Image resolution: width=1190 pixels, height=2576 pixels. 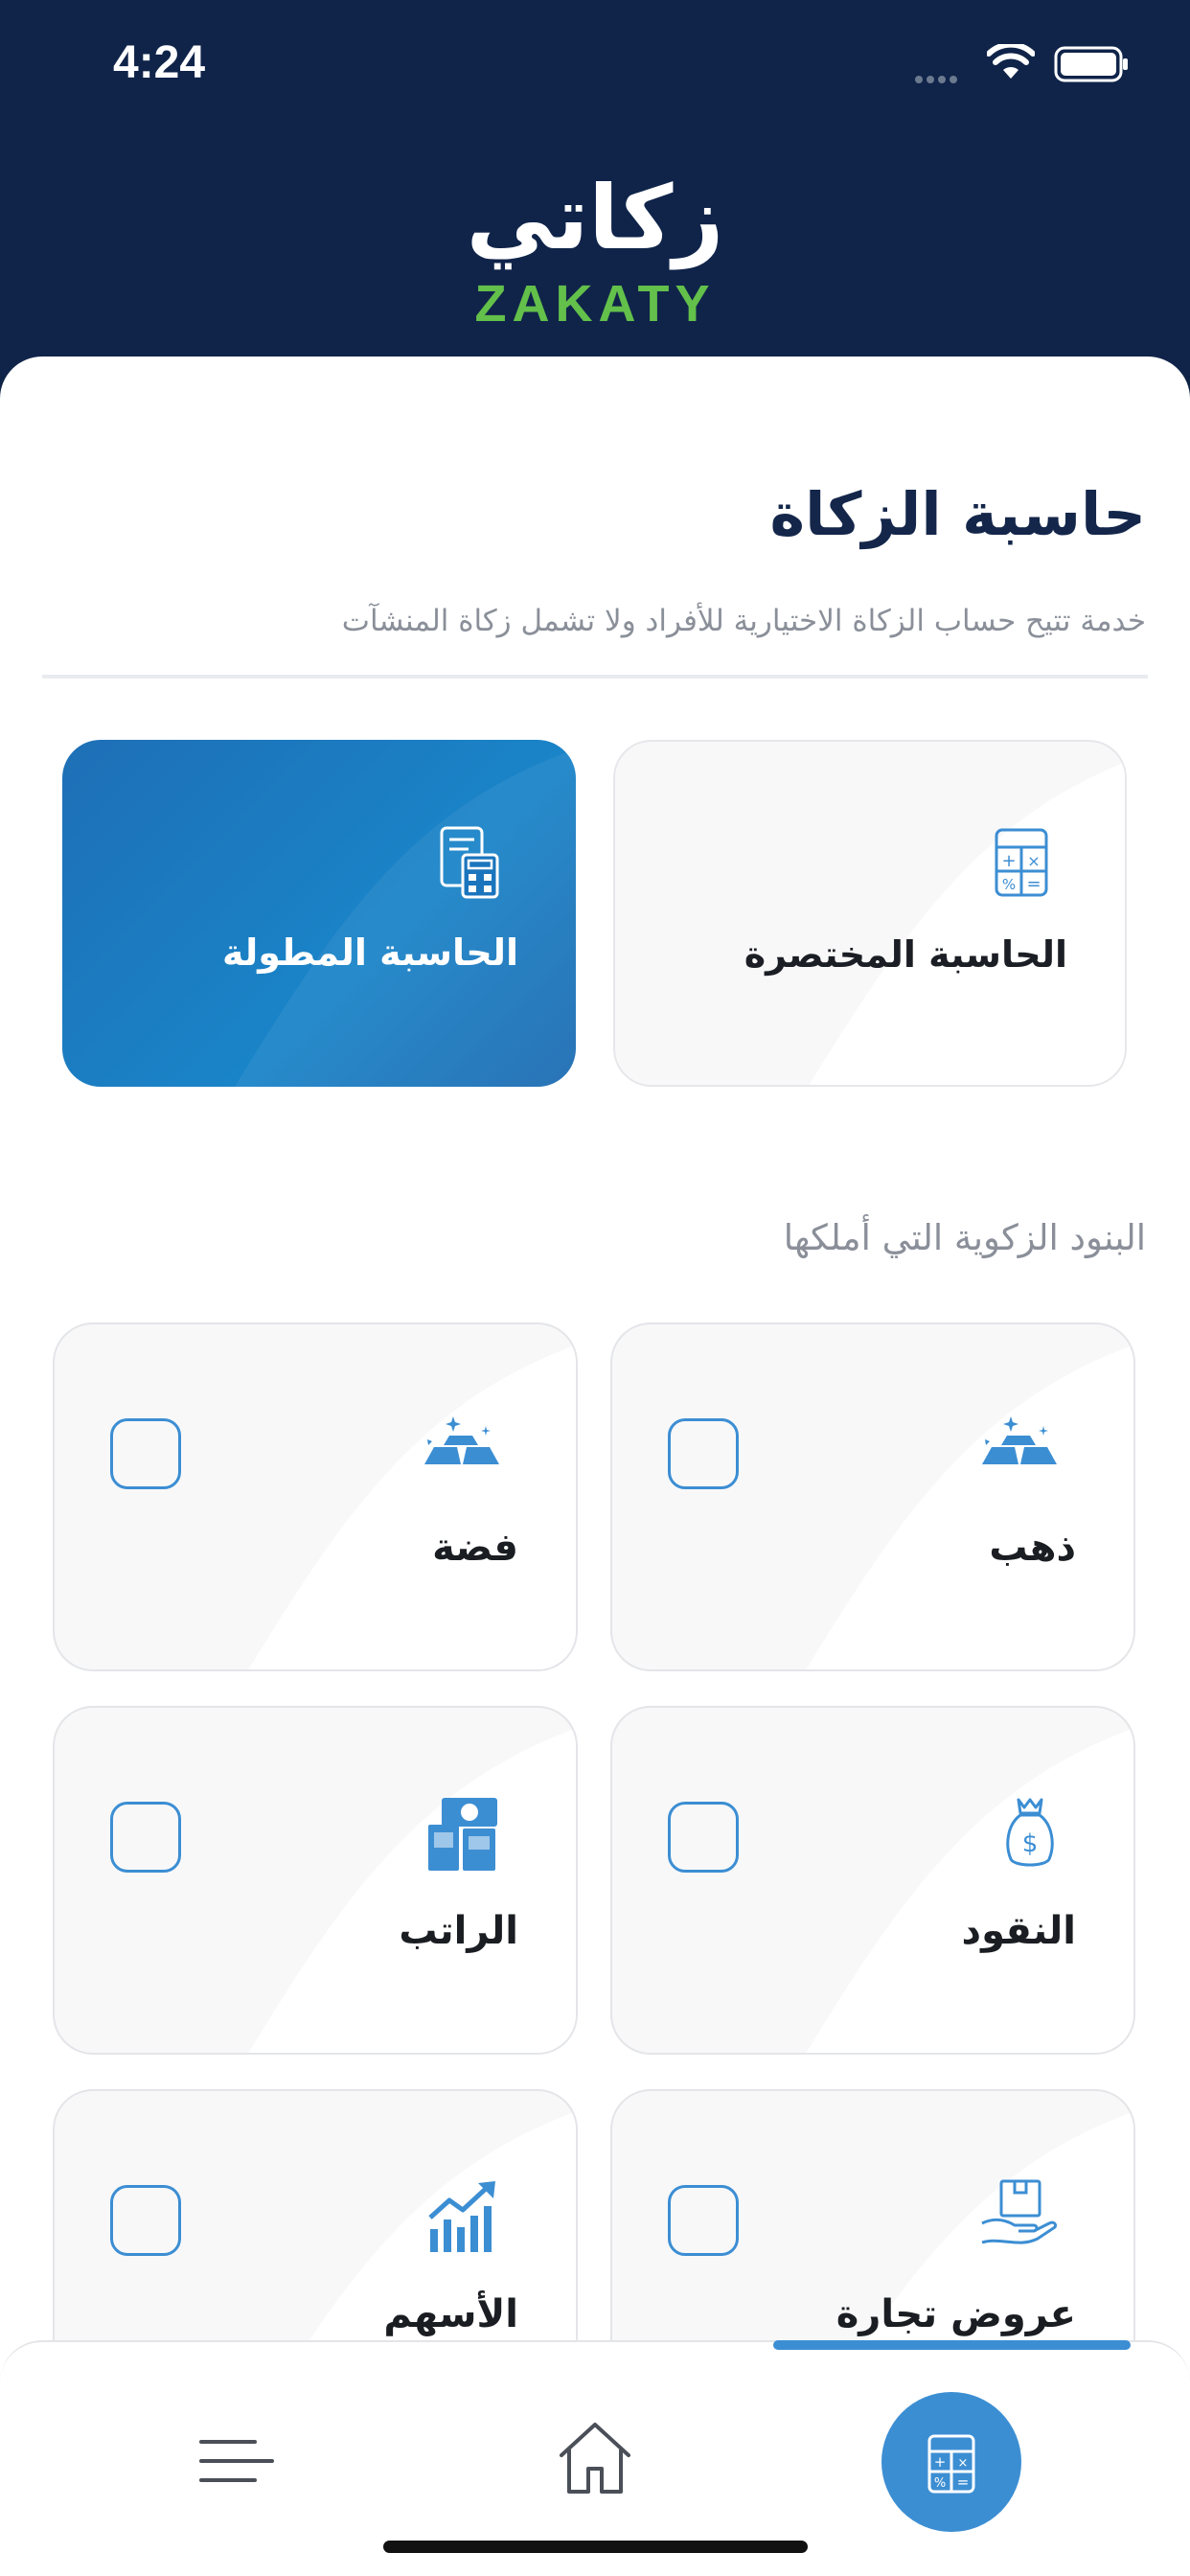 I want to click on short-calculator-card: + × % = الحاسبة المختصرة, so click(x=870, y=913).